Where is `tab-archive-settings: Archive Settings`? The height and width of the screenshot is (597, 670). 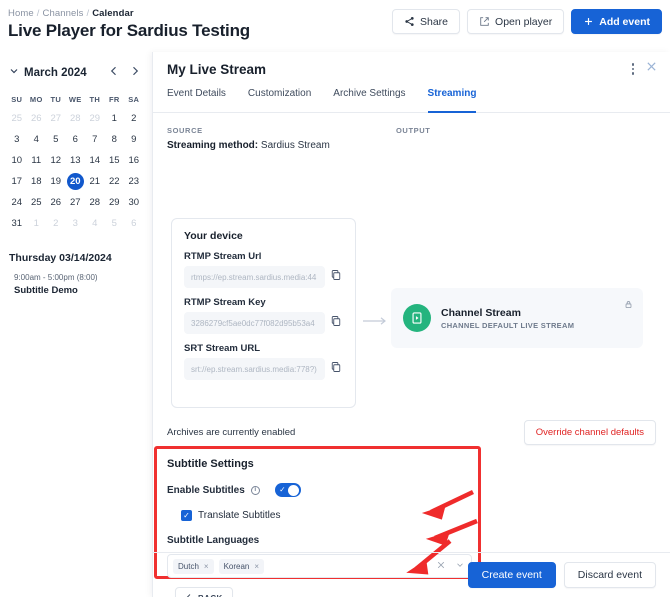 tab-archive-settings: Archive Settings is located at coordinates (369, 100).